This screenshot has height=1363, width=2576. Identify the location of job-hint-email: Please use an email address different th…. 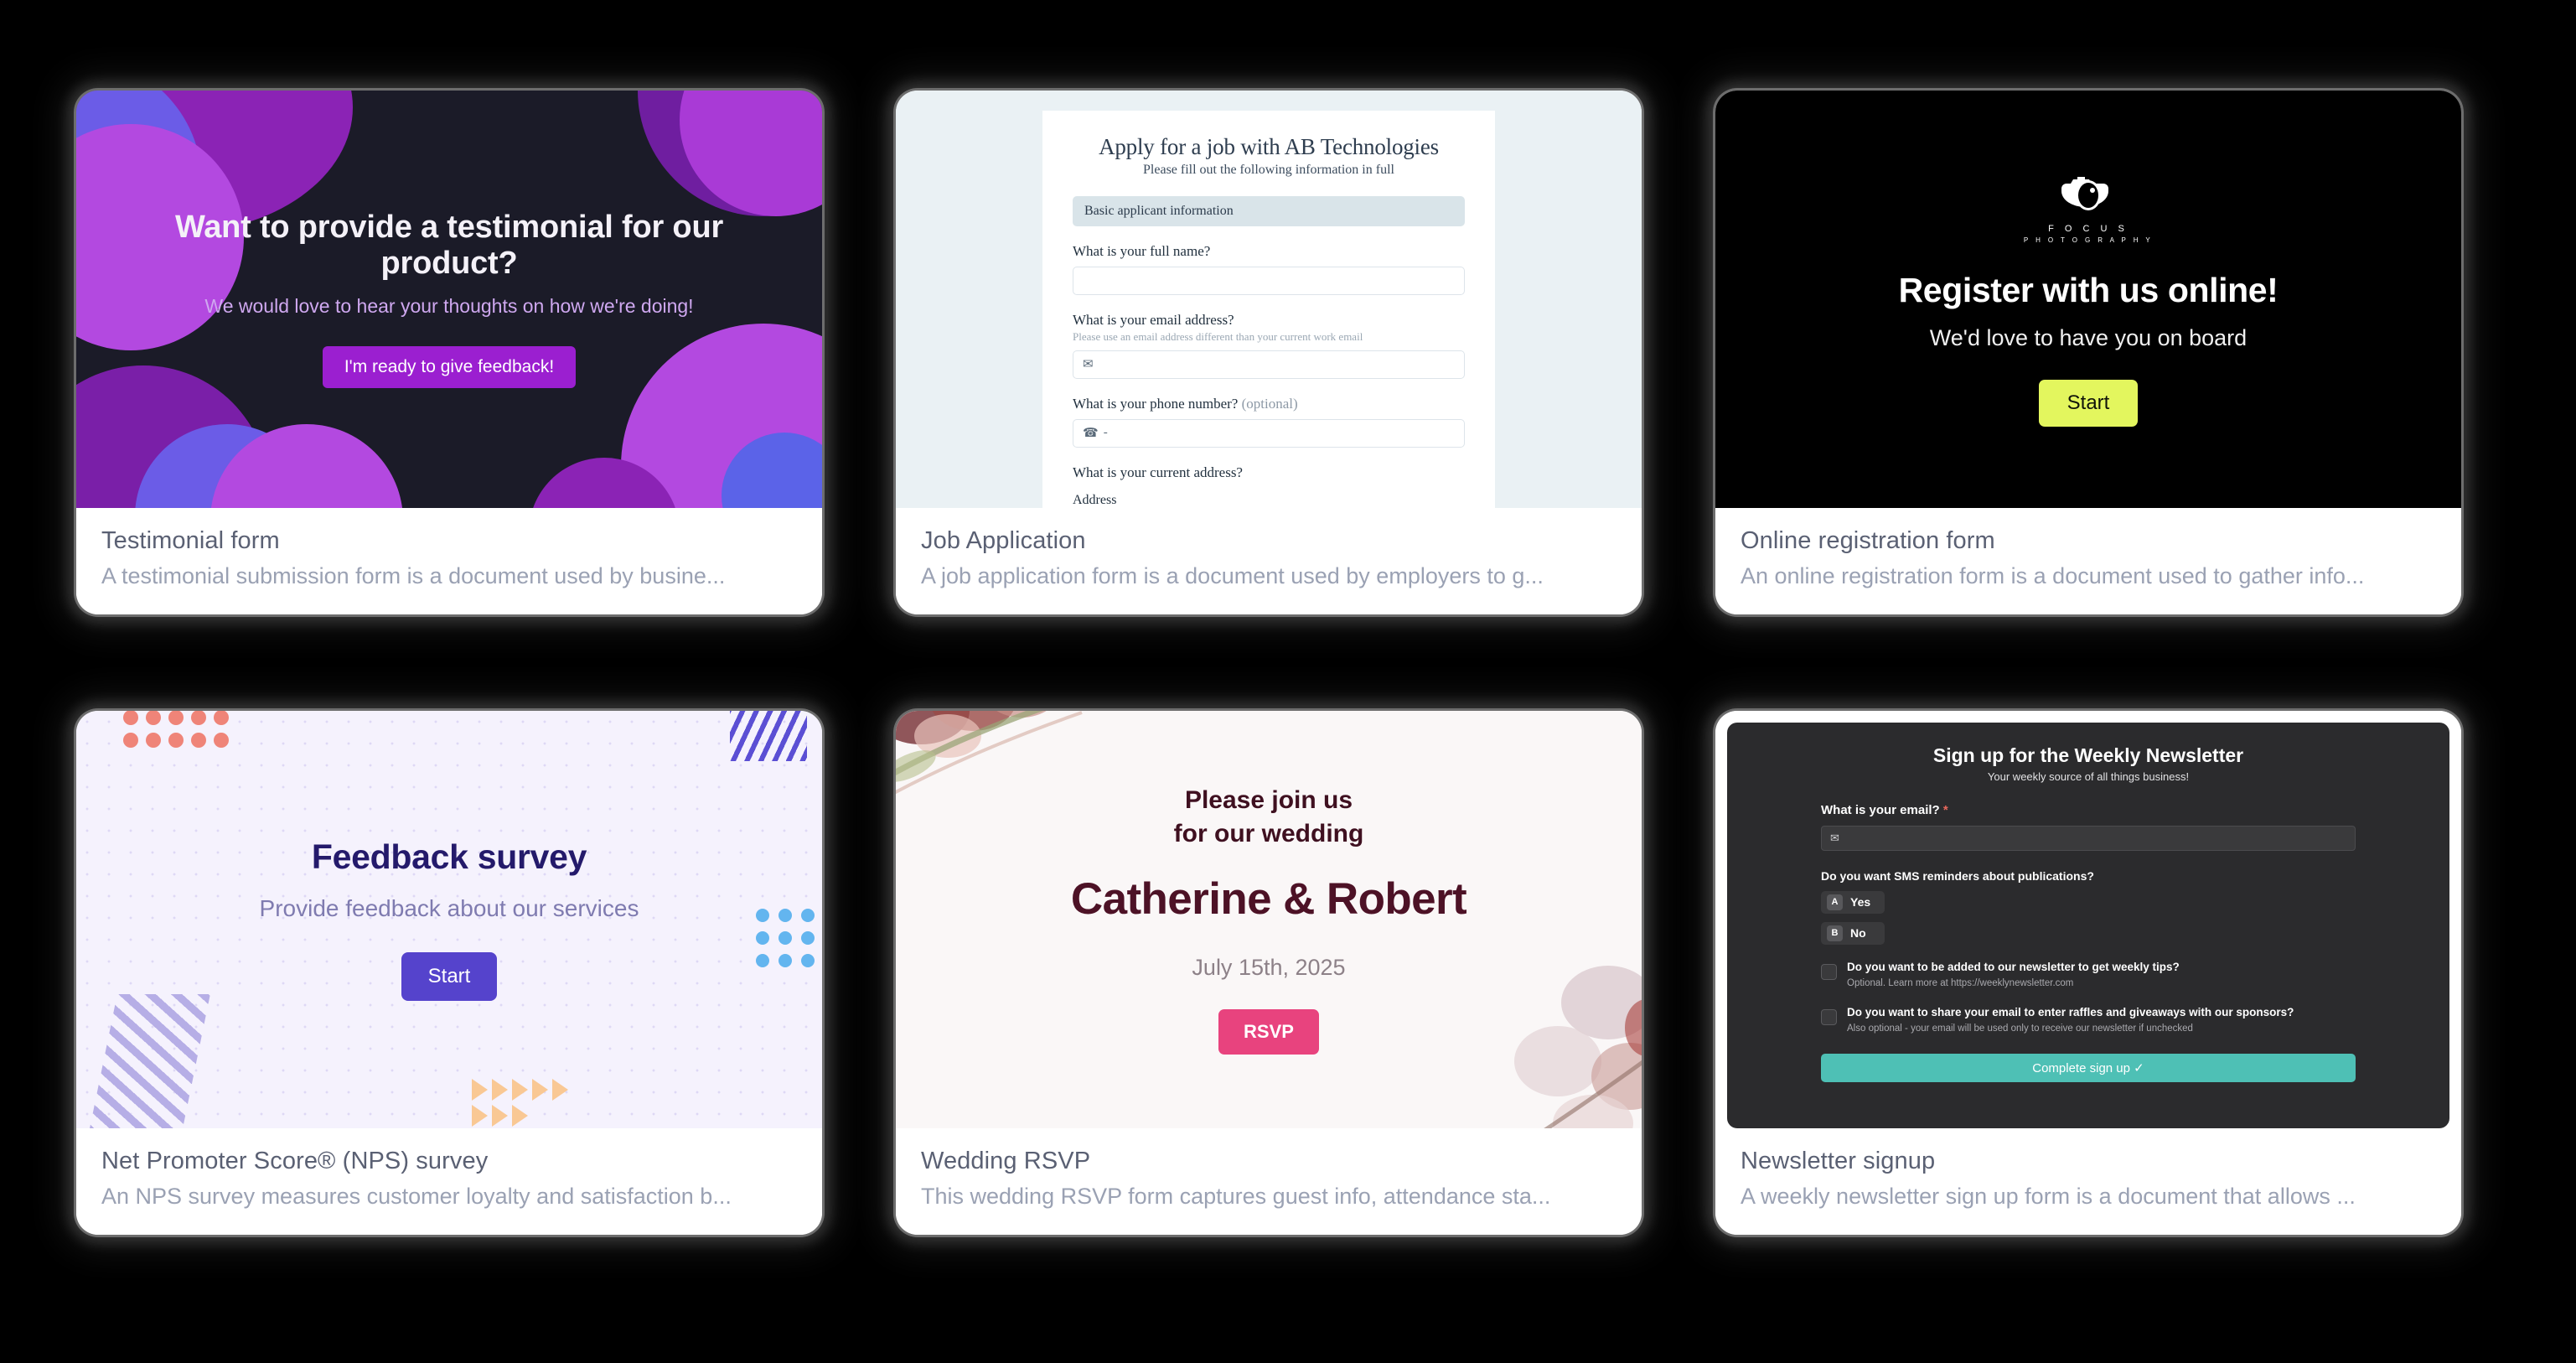
(1218, 336).